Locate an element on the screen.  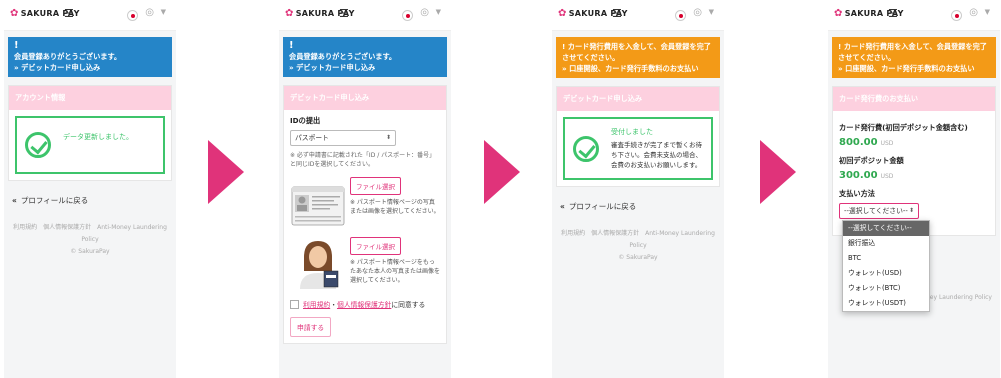
agree-row: 利用規約 ・ 個人情報保護方針 に同意する is located at coordinates (365, 304).